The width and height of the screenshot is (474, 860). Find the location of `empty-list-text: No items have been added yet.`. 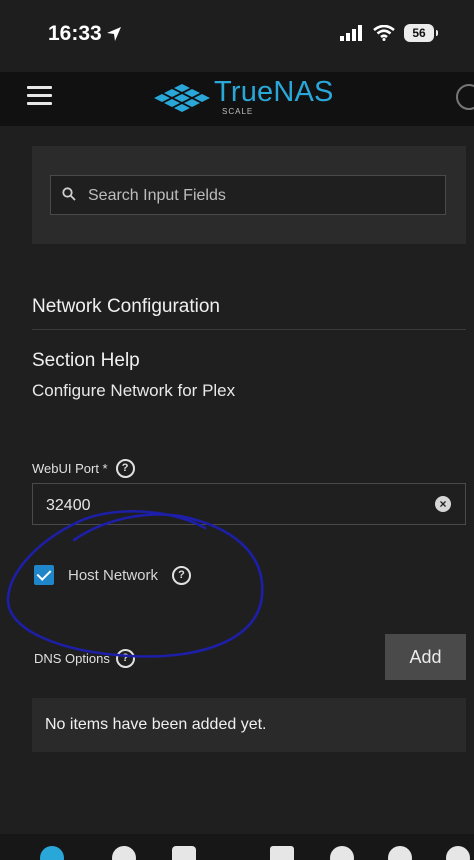

empty-list-text: No items have been added yet. is located at coordinates (156, 724).